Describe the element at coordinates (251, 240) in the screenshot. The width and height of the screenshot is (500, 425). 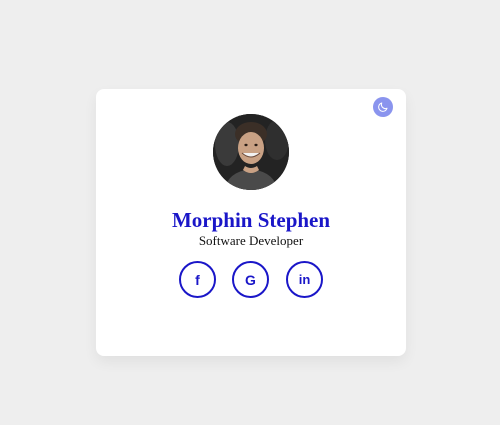
I see `profile-role: Software Developer` at that location.